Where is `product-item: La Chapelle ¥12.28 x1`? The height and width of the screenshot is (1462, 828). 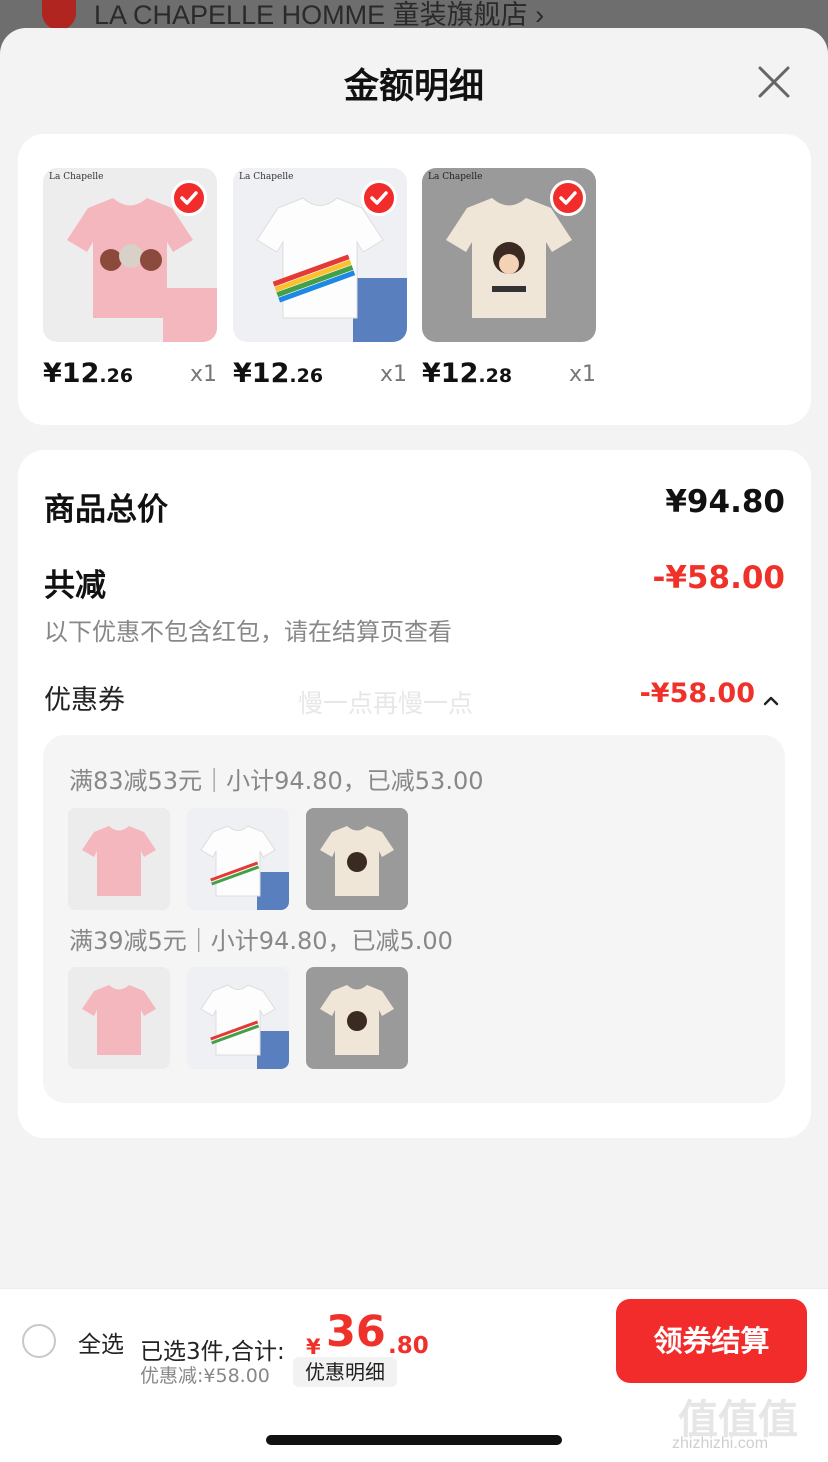
product-item: La Chapelle ¥12.28 x1 is located at coordinates (509, 278).